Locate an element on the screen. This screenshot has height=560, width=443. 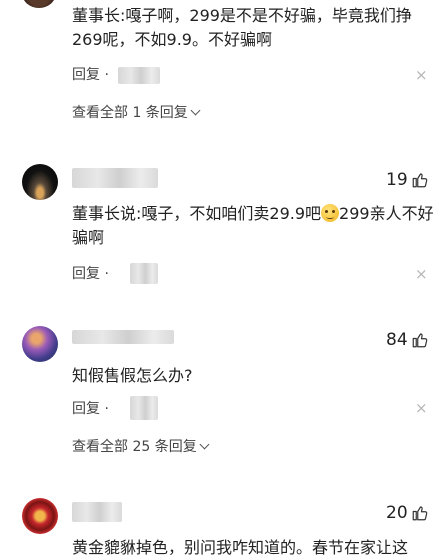
like-button: 19 is located at coordinates (407, 180).